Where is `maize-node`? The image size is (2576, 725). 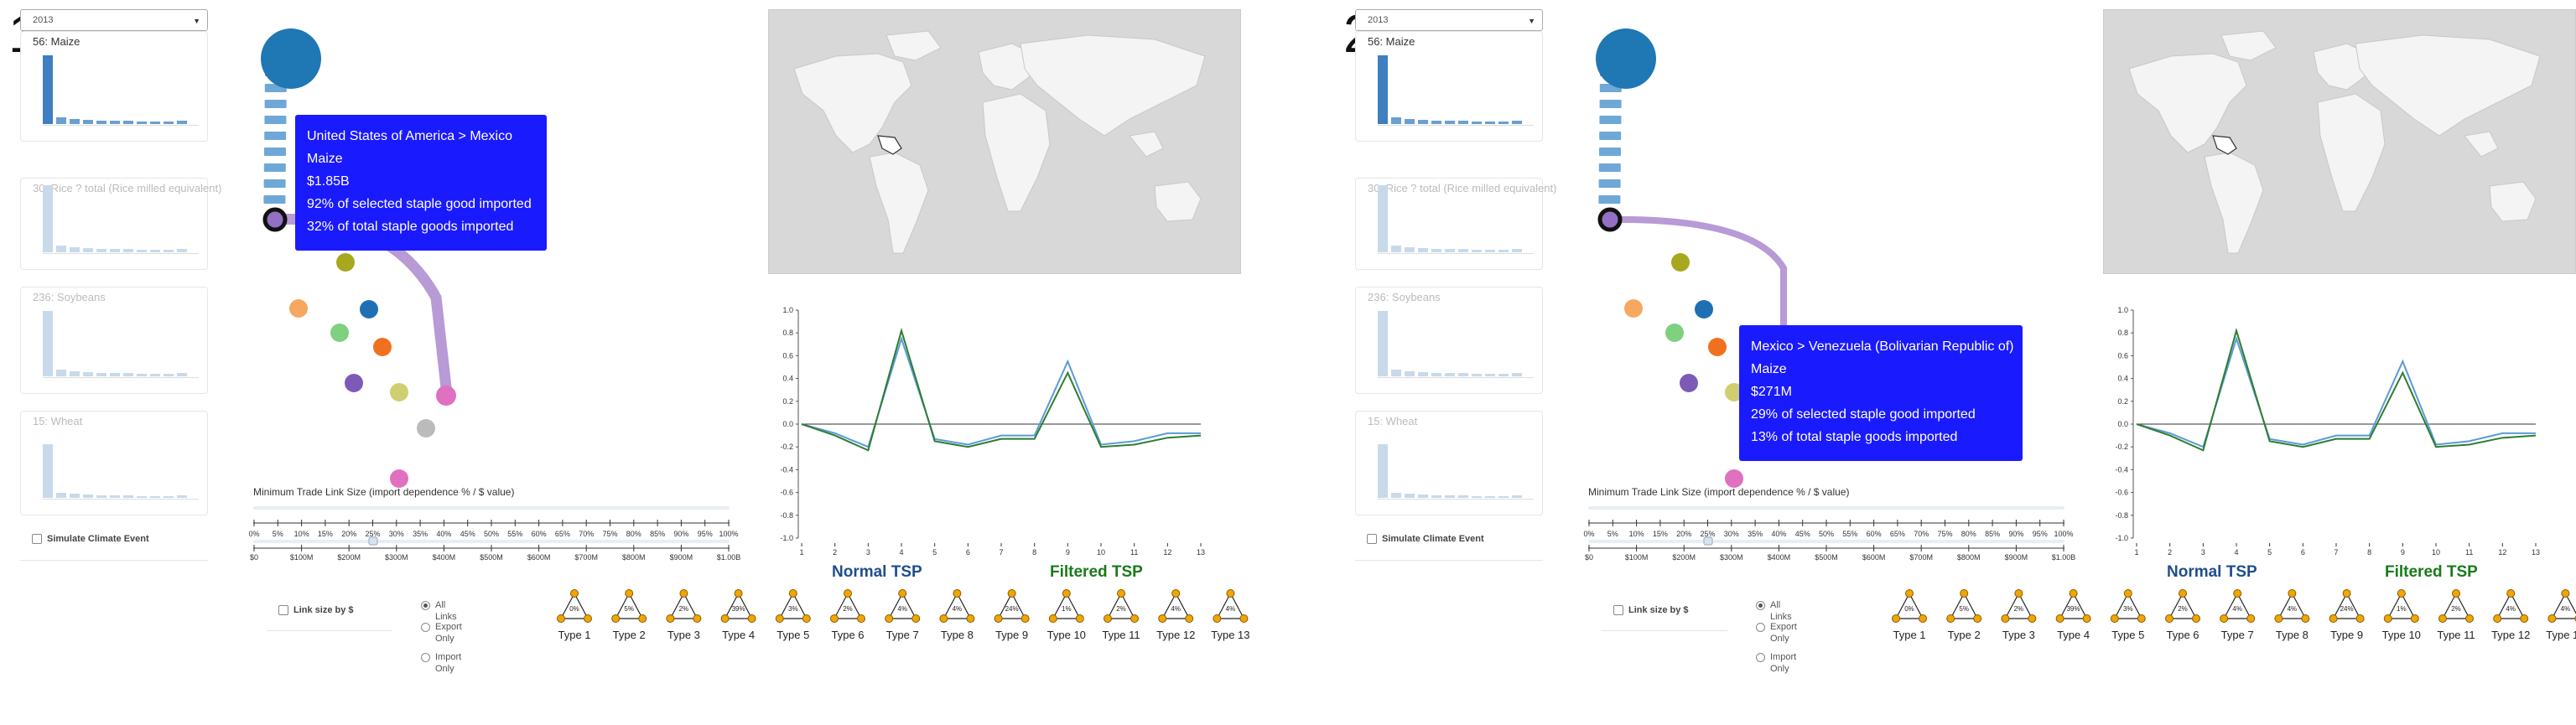 maize-node is located at coordinates (291, 58).